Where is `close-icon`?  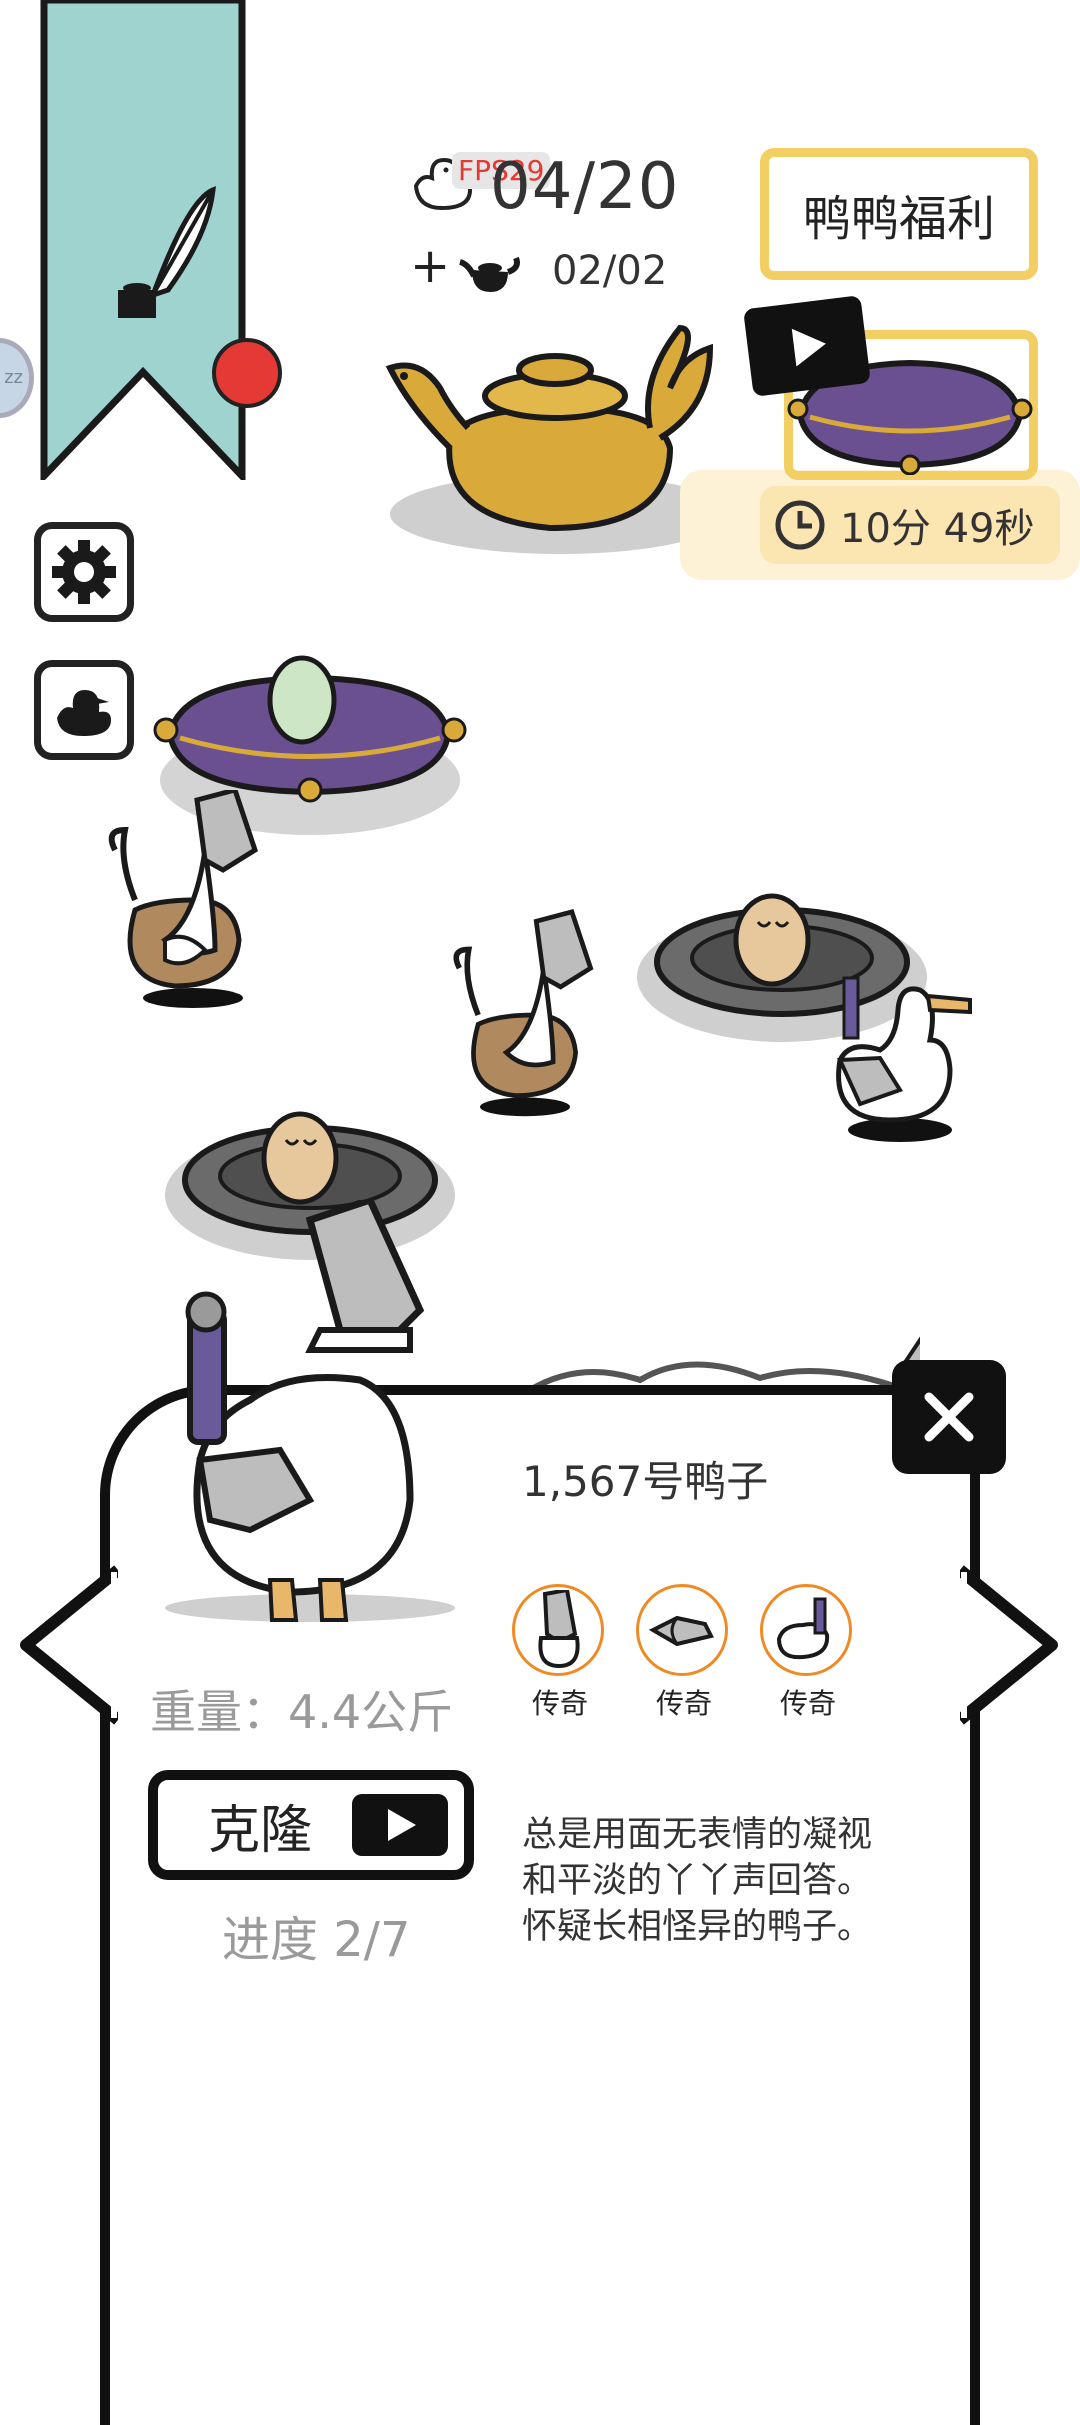
close-icon is located at coordinates (949, 1417).